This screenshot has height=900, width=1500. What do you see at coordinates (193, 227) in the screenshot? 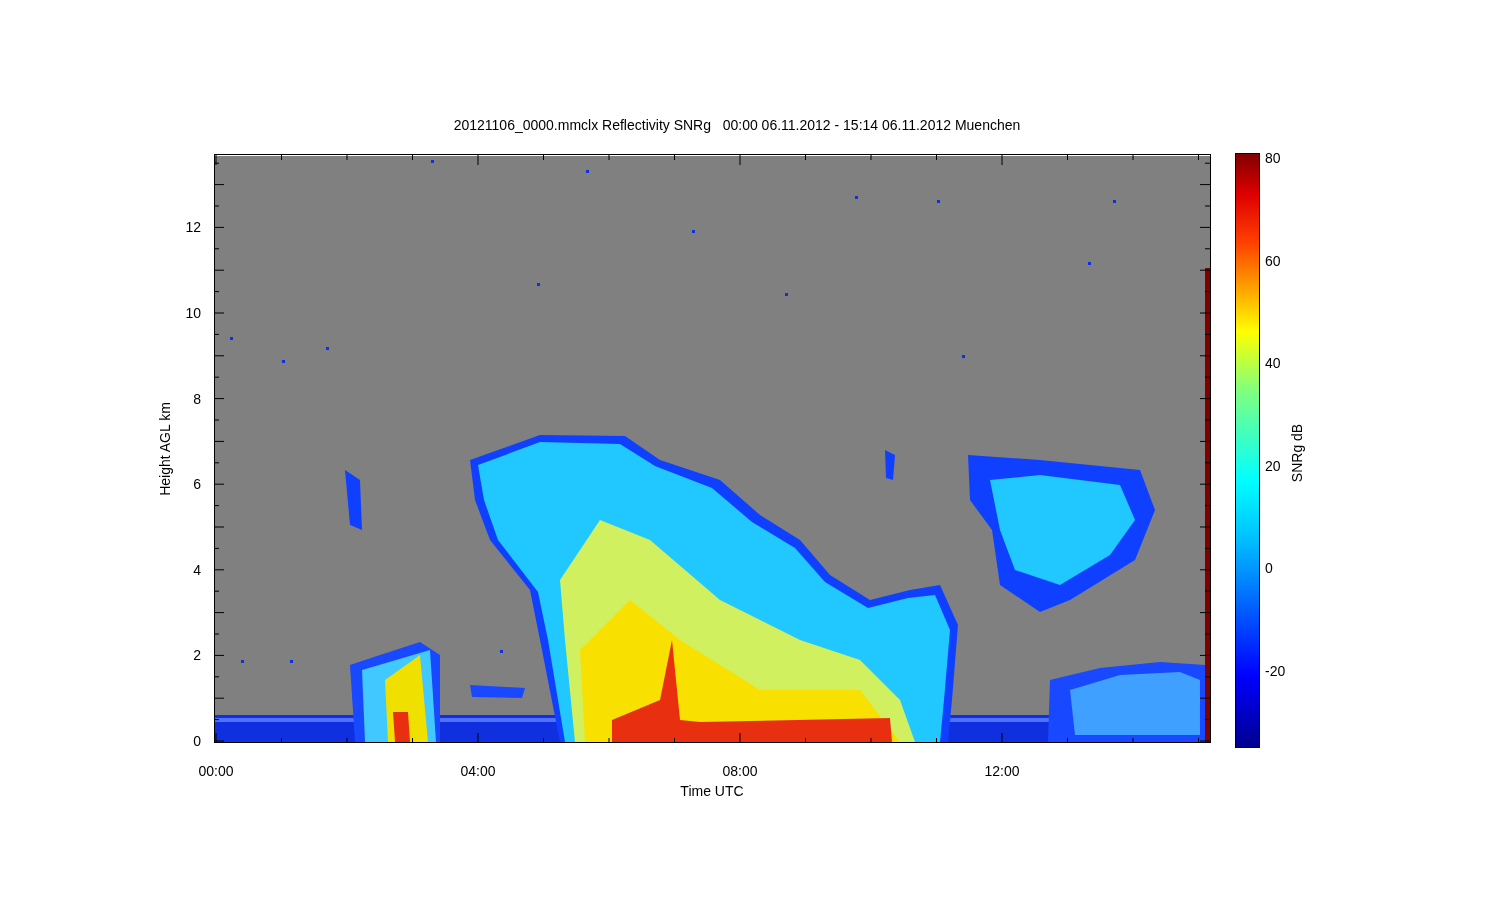
I see `y-tick-label: 12` at bounding box center [193, 227].